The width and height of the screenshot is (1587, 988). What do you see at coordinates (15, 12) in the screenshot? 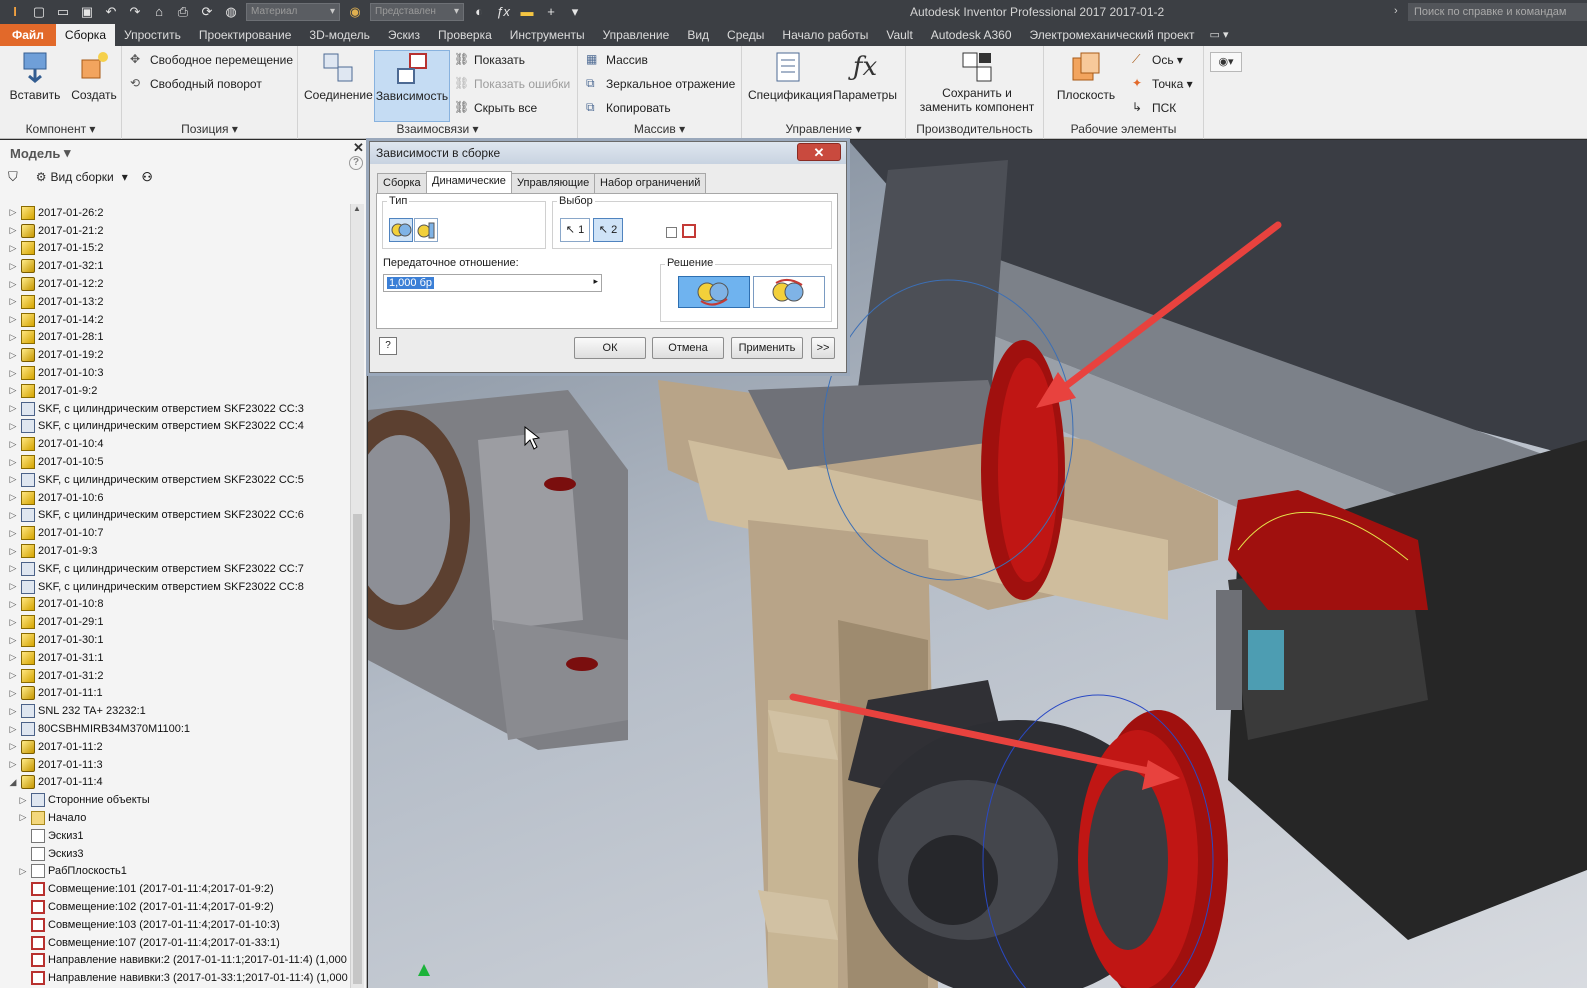
I see `inventor-logo-icon: I` at bounding box center [15, 12].